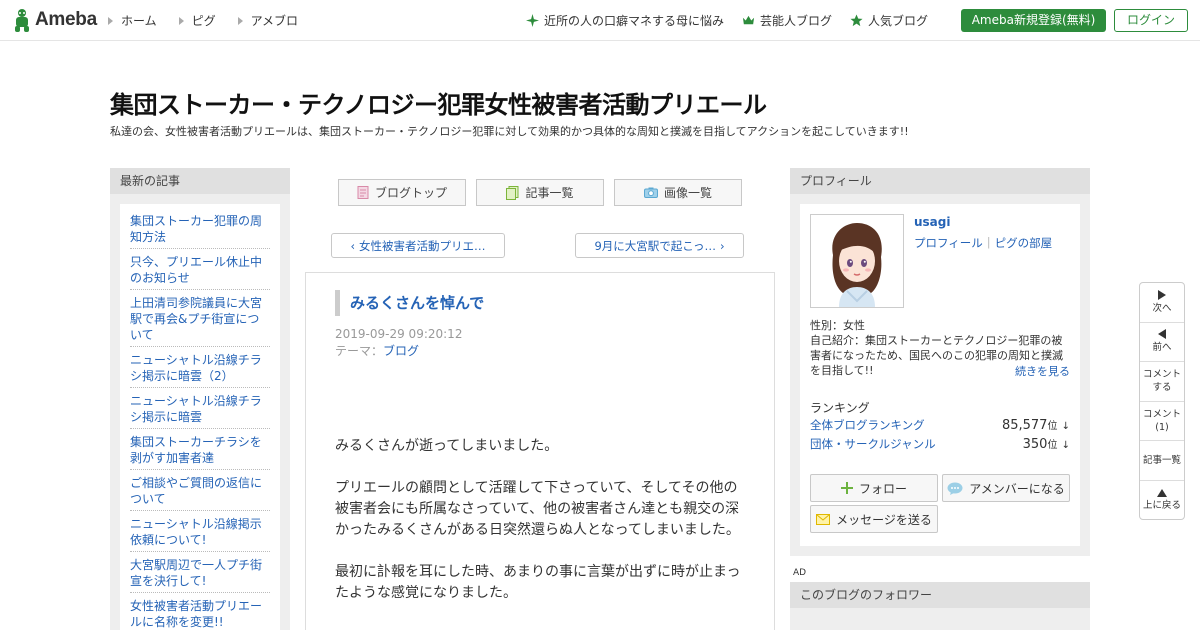 The width and height of the screenshot is (1200, 630). I want to click on float-nav-label: 前へ, so click(1162, 348).